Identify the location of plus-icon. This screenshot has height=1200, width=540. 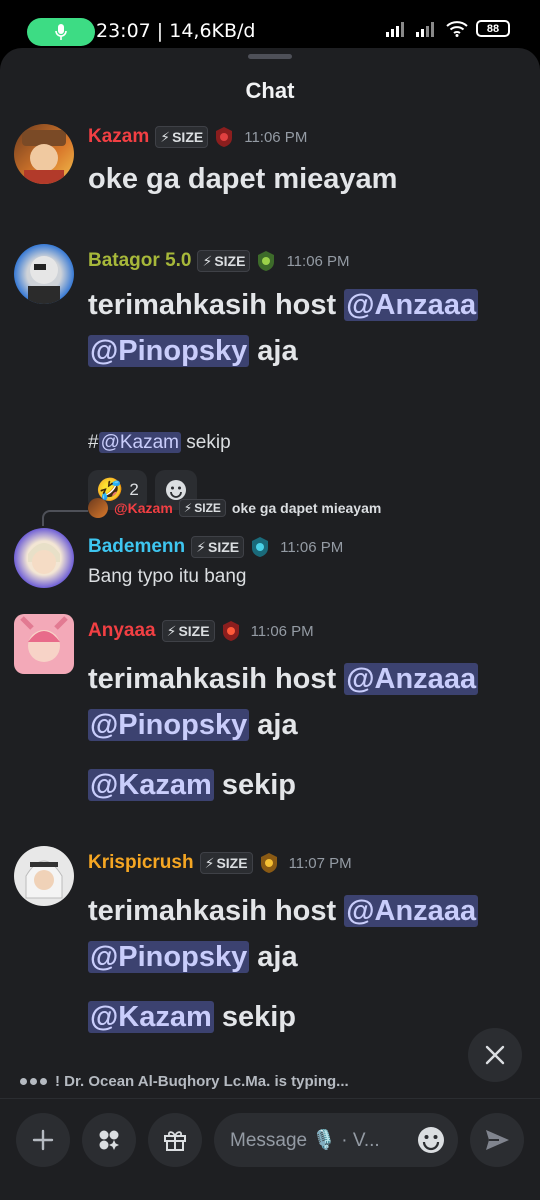
(43, 1140).